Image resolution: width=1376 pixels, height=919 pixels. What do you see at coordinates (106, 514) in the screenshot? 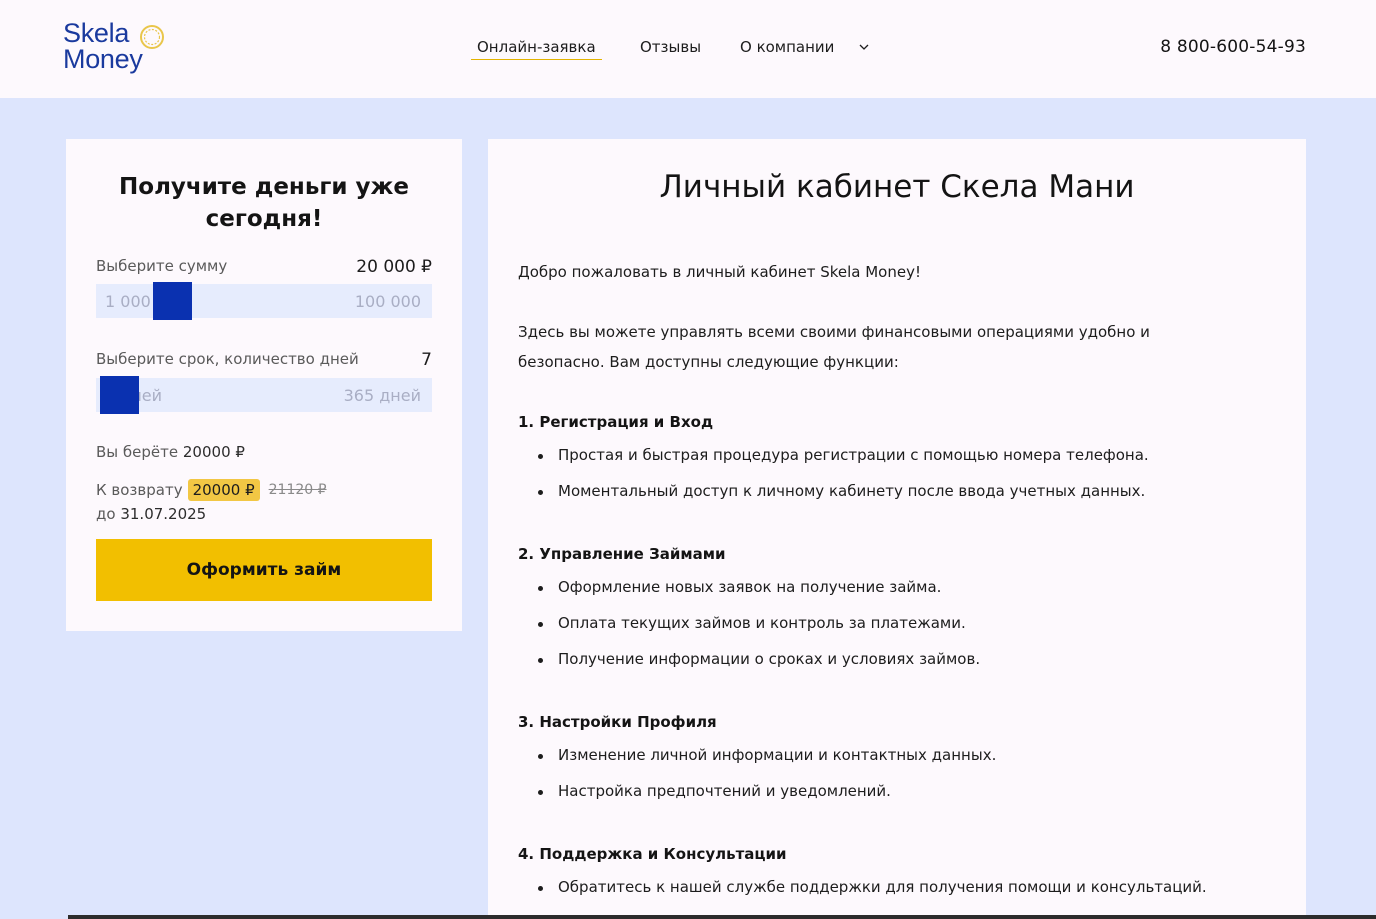
I see `until-label: до` at bounding box center [106, 514].